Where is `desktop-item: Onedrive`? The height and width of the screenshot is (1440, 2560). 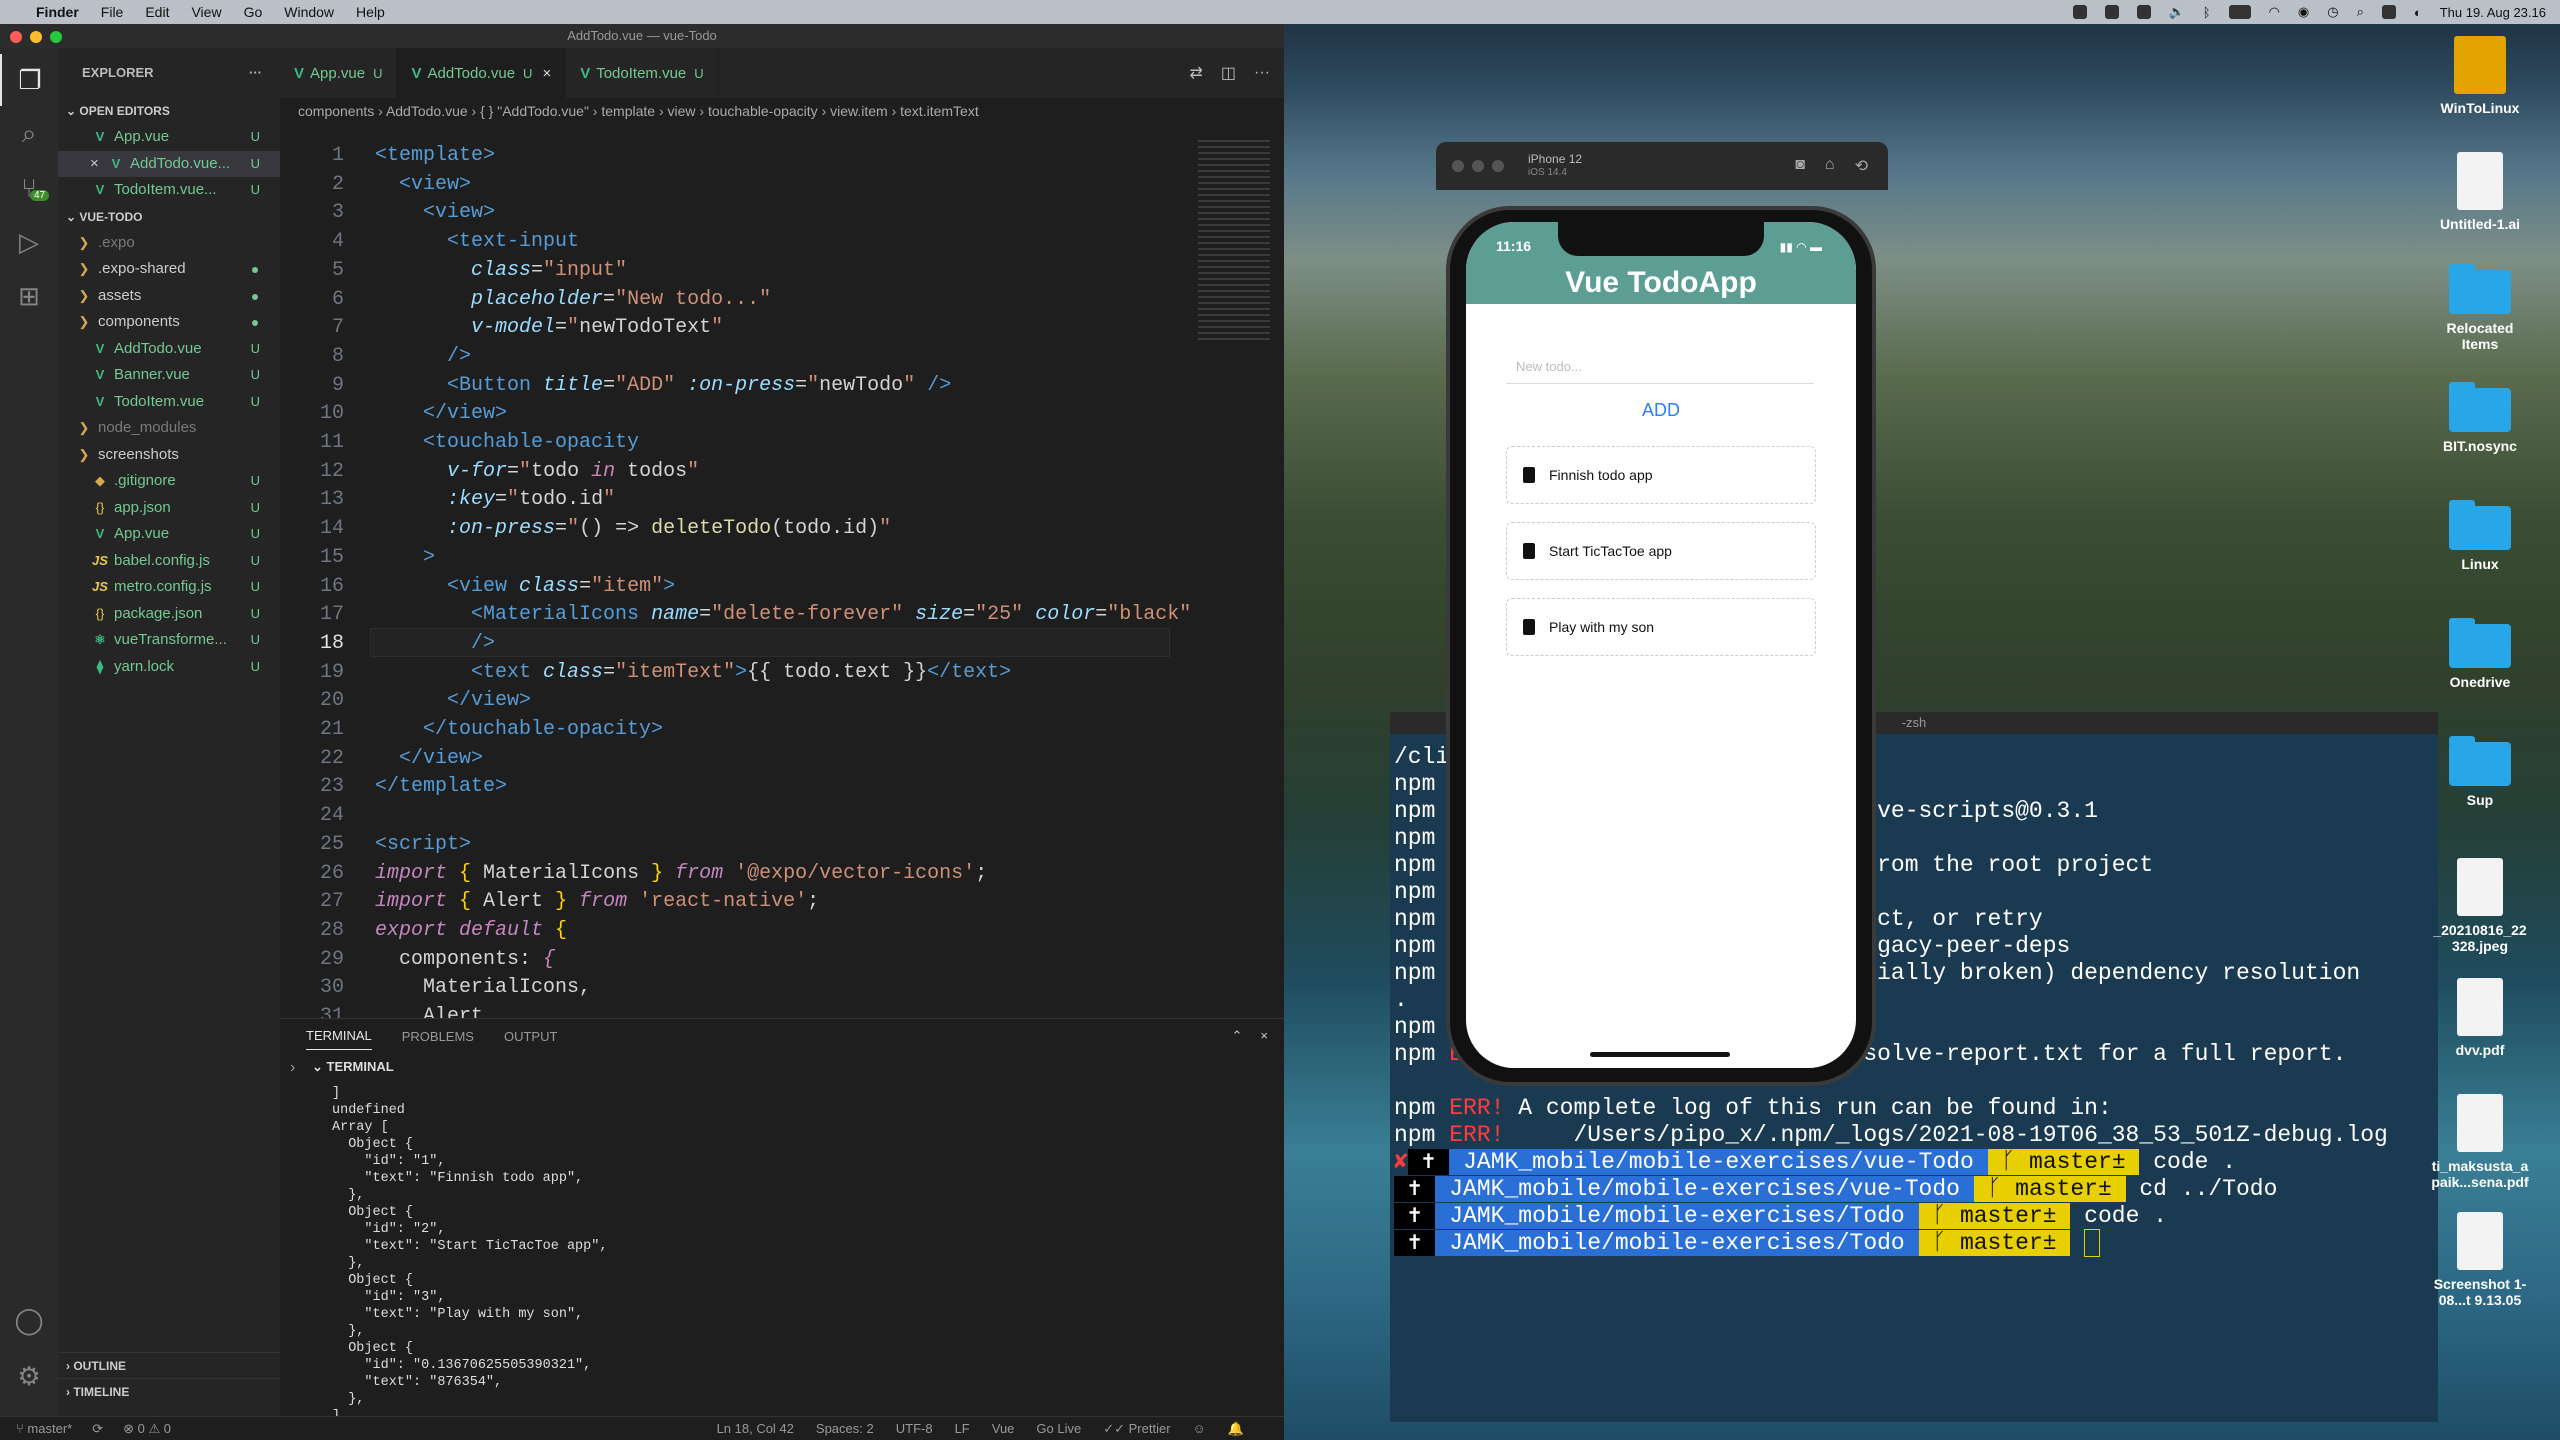 desktop-item: Onedrive is located at coordinates (2480, 654).